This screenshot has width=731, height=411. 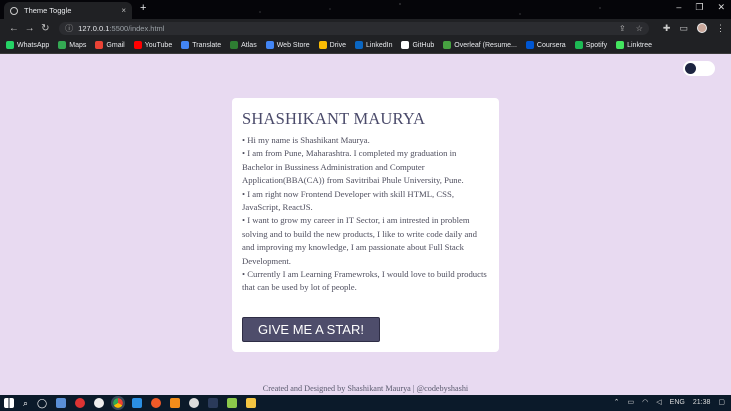 I want to click on address-bar: ⓘ 127.0.0.1:5500/index.html ⇪ ☆, so click(x=354, y=28).